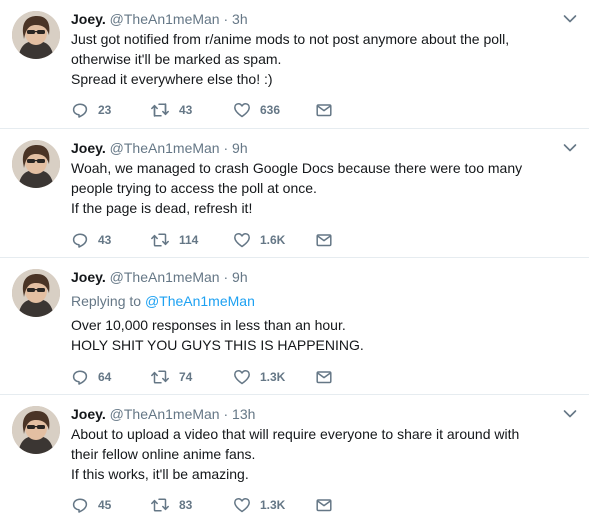 The width and height of the screenshot is (589, 525). I want to click on reply-button: 45, so click(91, 505).